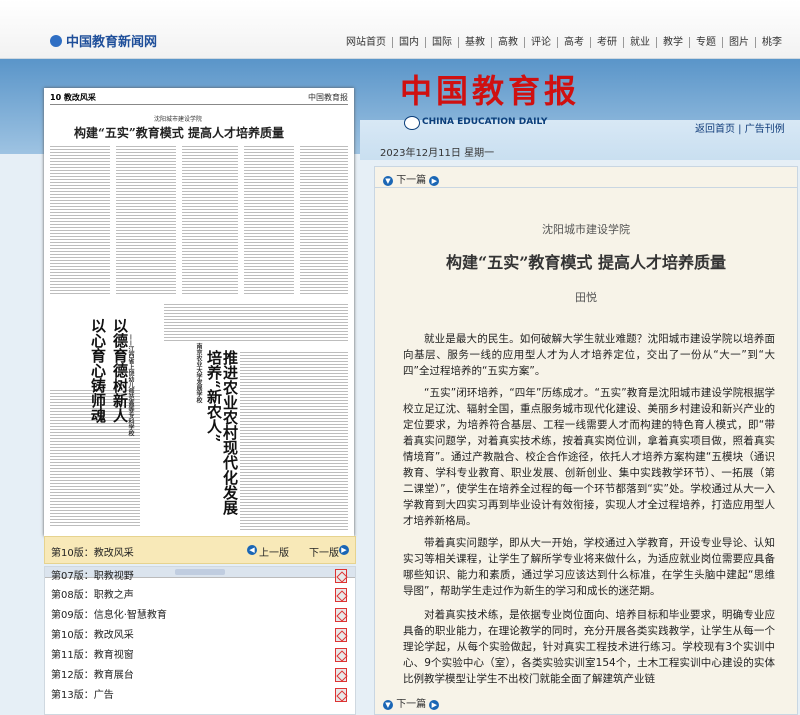 The image size is (800, 715). Describe the element at coordinates (715, 129) in the screenshot. I see `home-link: 返回首页` at that location.